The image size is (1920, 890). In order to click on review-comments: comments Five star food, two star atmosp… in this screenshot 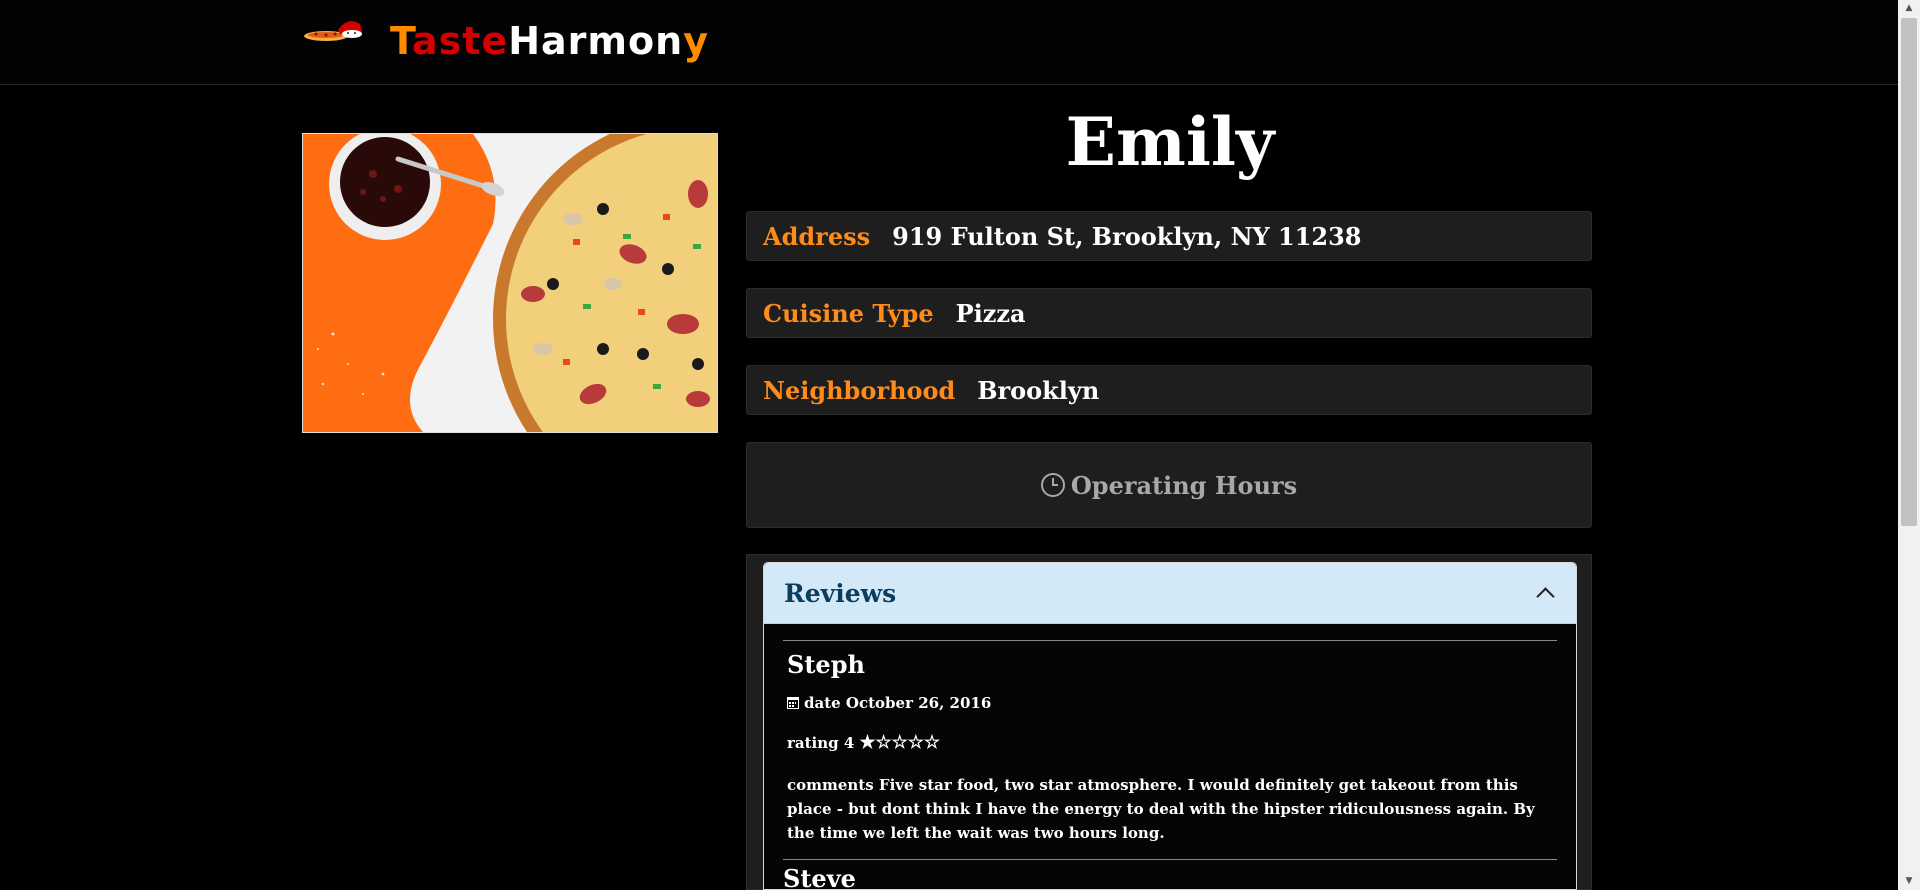, I will do `click(1161, 809)`.